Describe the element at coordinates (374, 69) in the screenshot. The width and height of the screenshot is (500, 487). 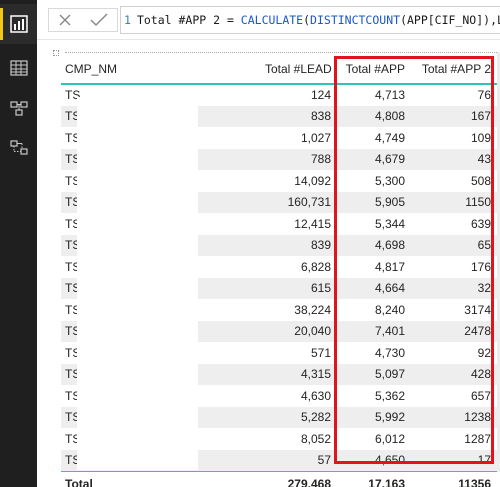
I see `column-header-total-app: Total #APP` at that location.